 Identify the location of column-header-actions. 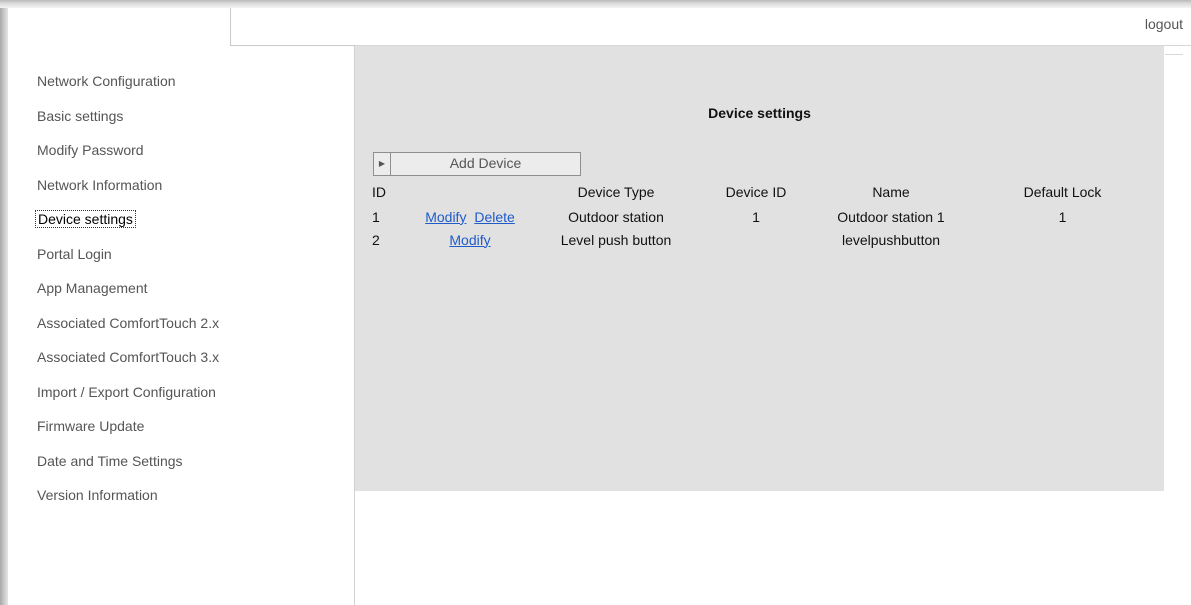
(470, 192).